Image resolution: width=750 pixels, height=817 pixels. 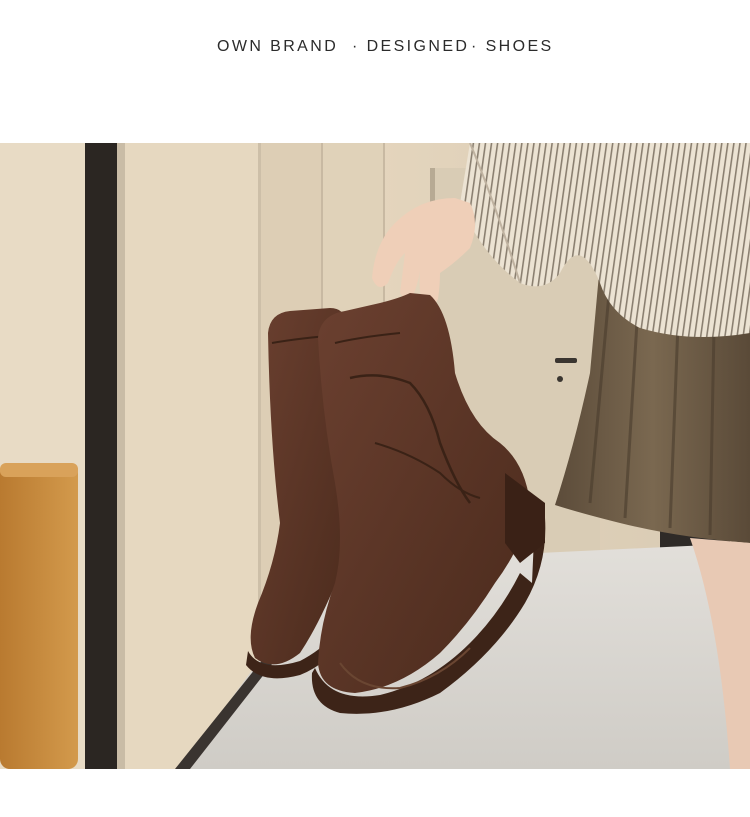 What do you see at coordinates (566, 360) in the screenshot?
I see `door-handle` at bounding box center [566, 360].